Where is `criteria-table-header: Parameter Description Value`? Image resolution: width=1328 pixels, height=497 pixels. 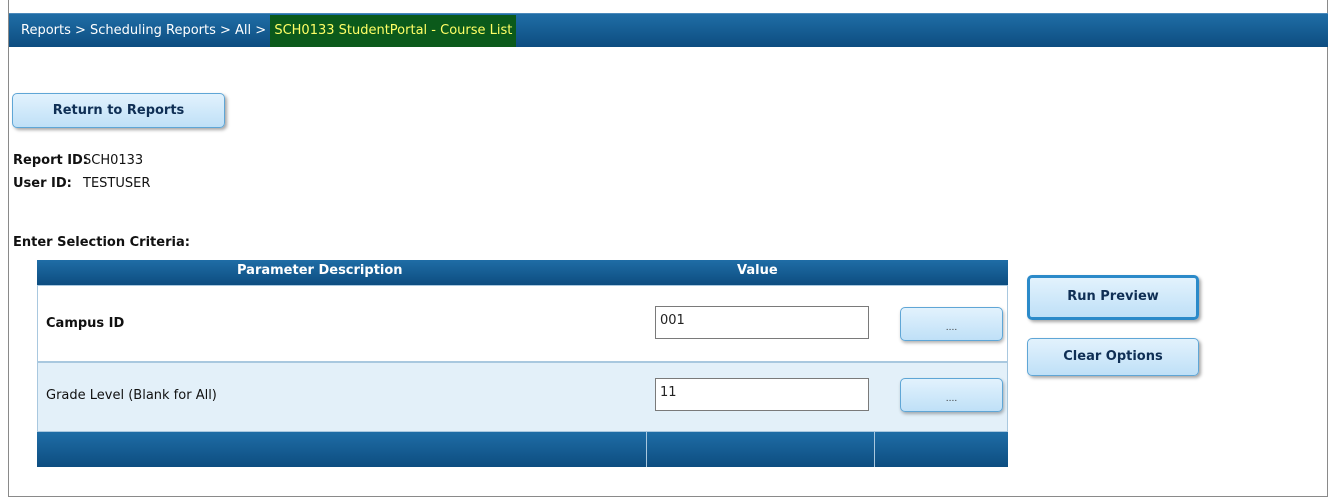
criteria-table-header: Parameter Description Value is located at coordinates (522, 272).